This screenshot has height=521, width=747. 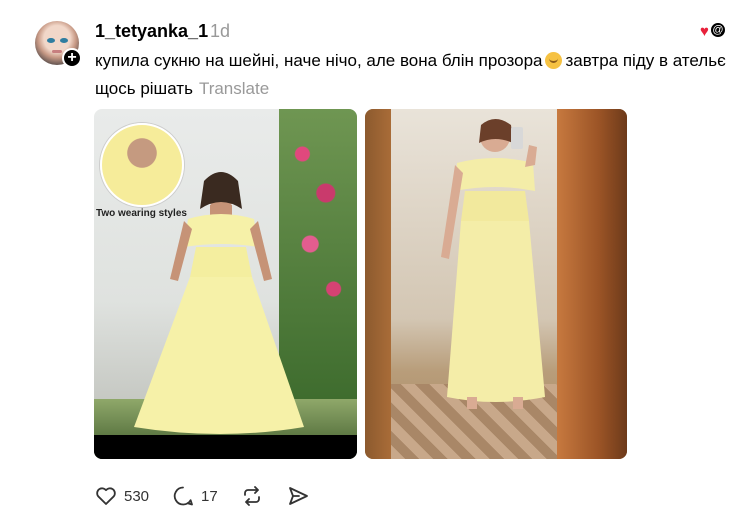 I want to click on heart-icon: ♥, so click(x=704, y=31).